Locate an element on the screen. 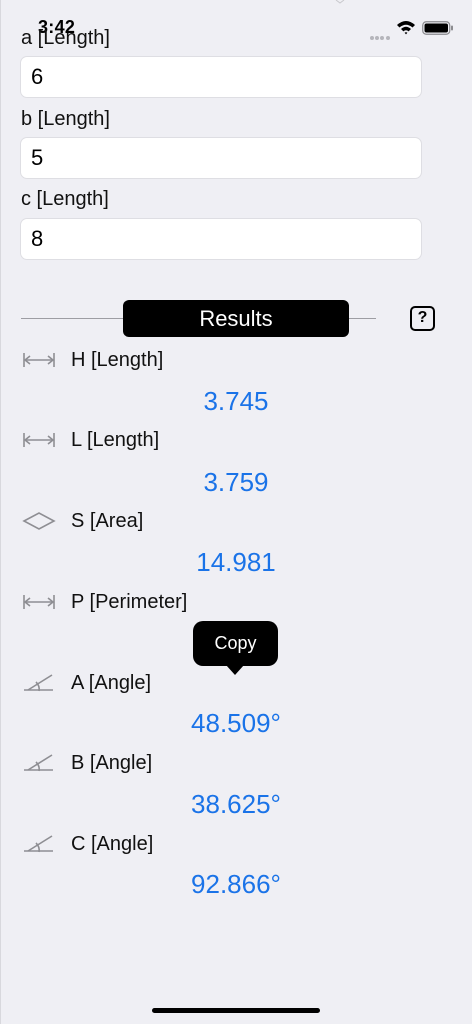 This screenshot has width=472, height=1024. home-indicator is located at coordinates (236, 1010).